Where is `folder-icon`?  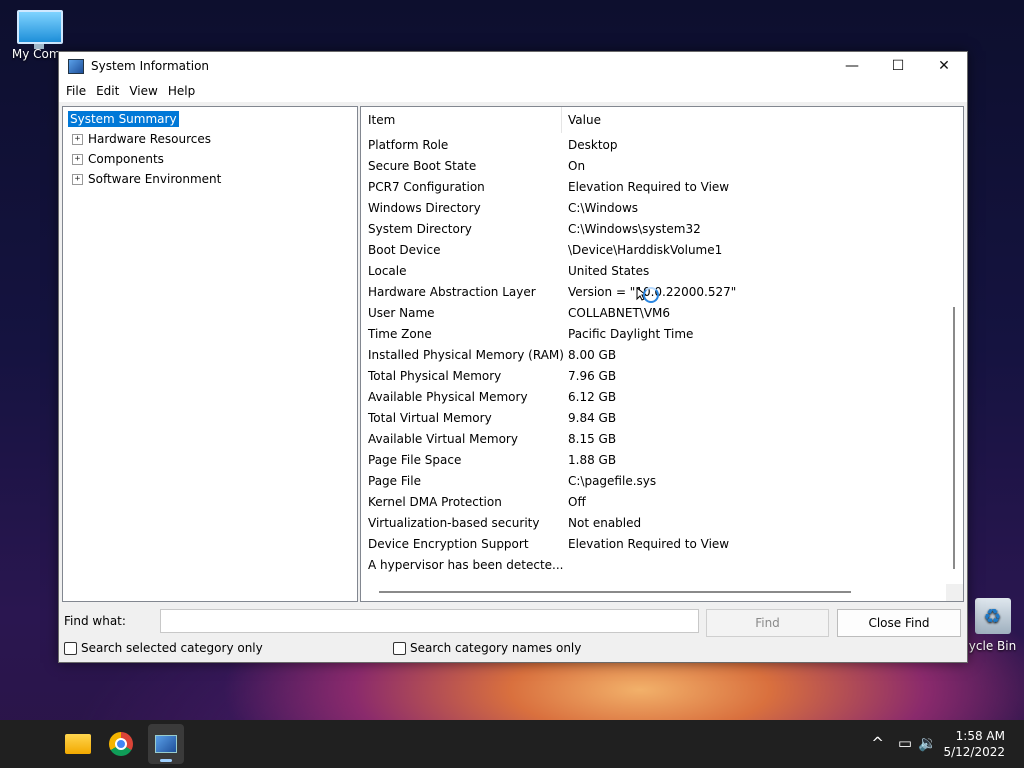 folder-icon is located at coordinates (78, 744).